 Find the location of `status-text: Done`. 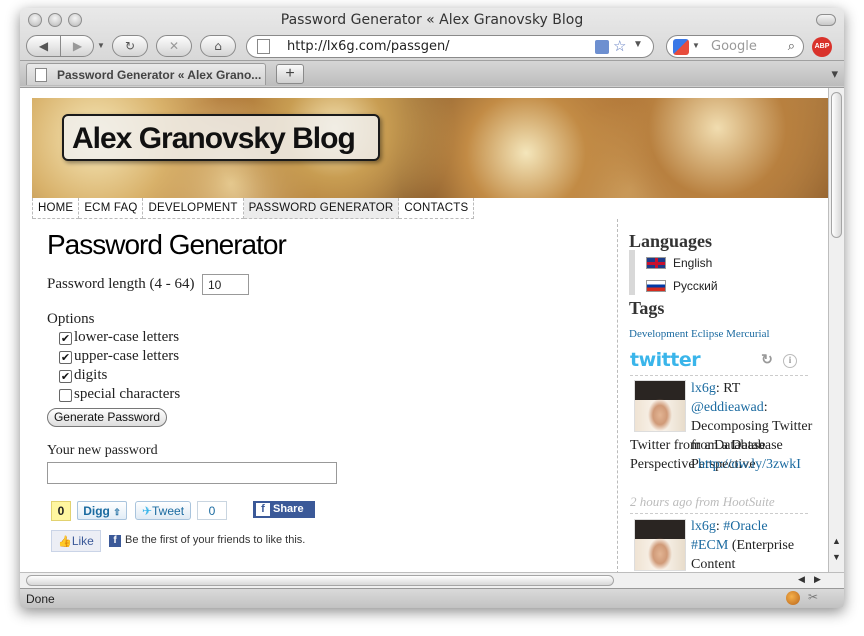

status-text: Done is located at coordinates (40, 599).